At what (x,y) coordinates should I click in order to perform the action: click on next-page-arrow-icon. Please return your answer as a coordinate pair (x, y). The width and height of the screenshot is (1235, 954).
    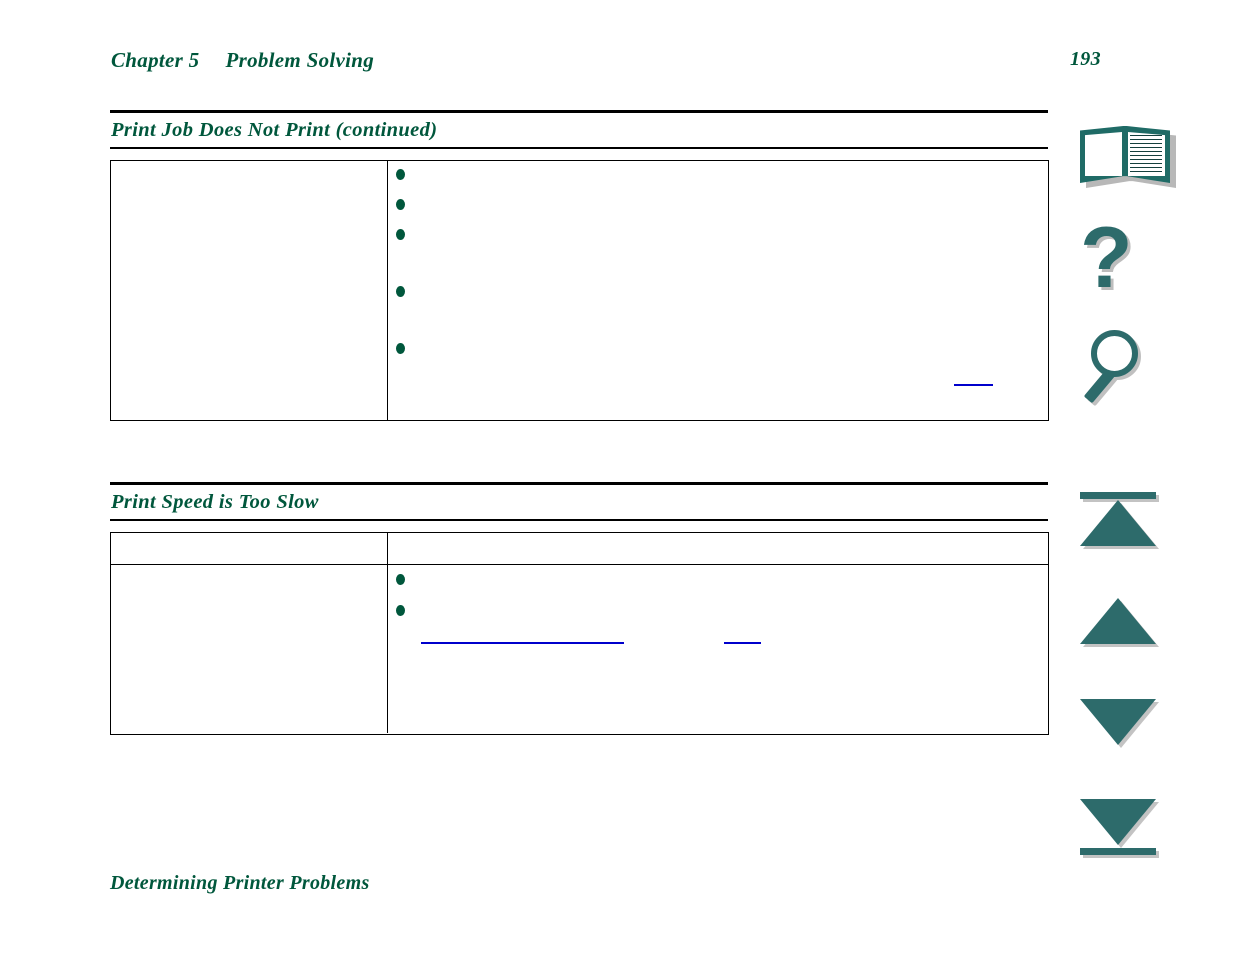
    Looking at the image, I should click on (1120, 726).